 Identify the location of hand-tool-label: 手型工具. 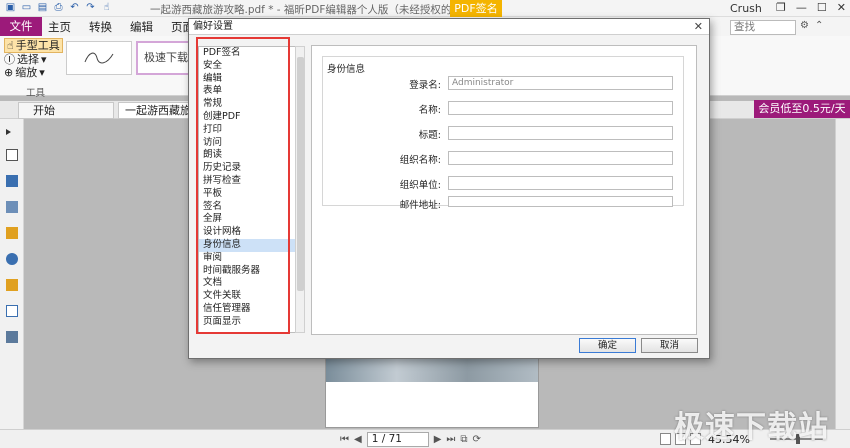
(37, 45).